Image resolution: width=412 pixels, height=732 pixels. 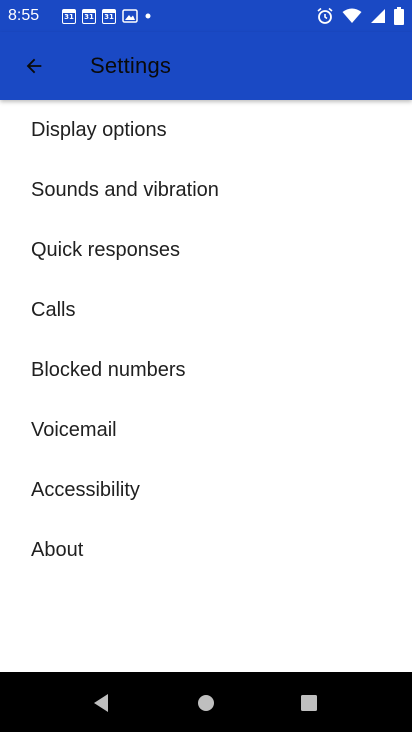 I want to click on settings-item-label: Calls, so click(x=53, y=309).